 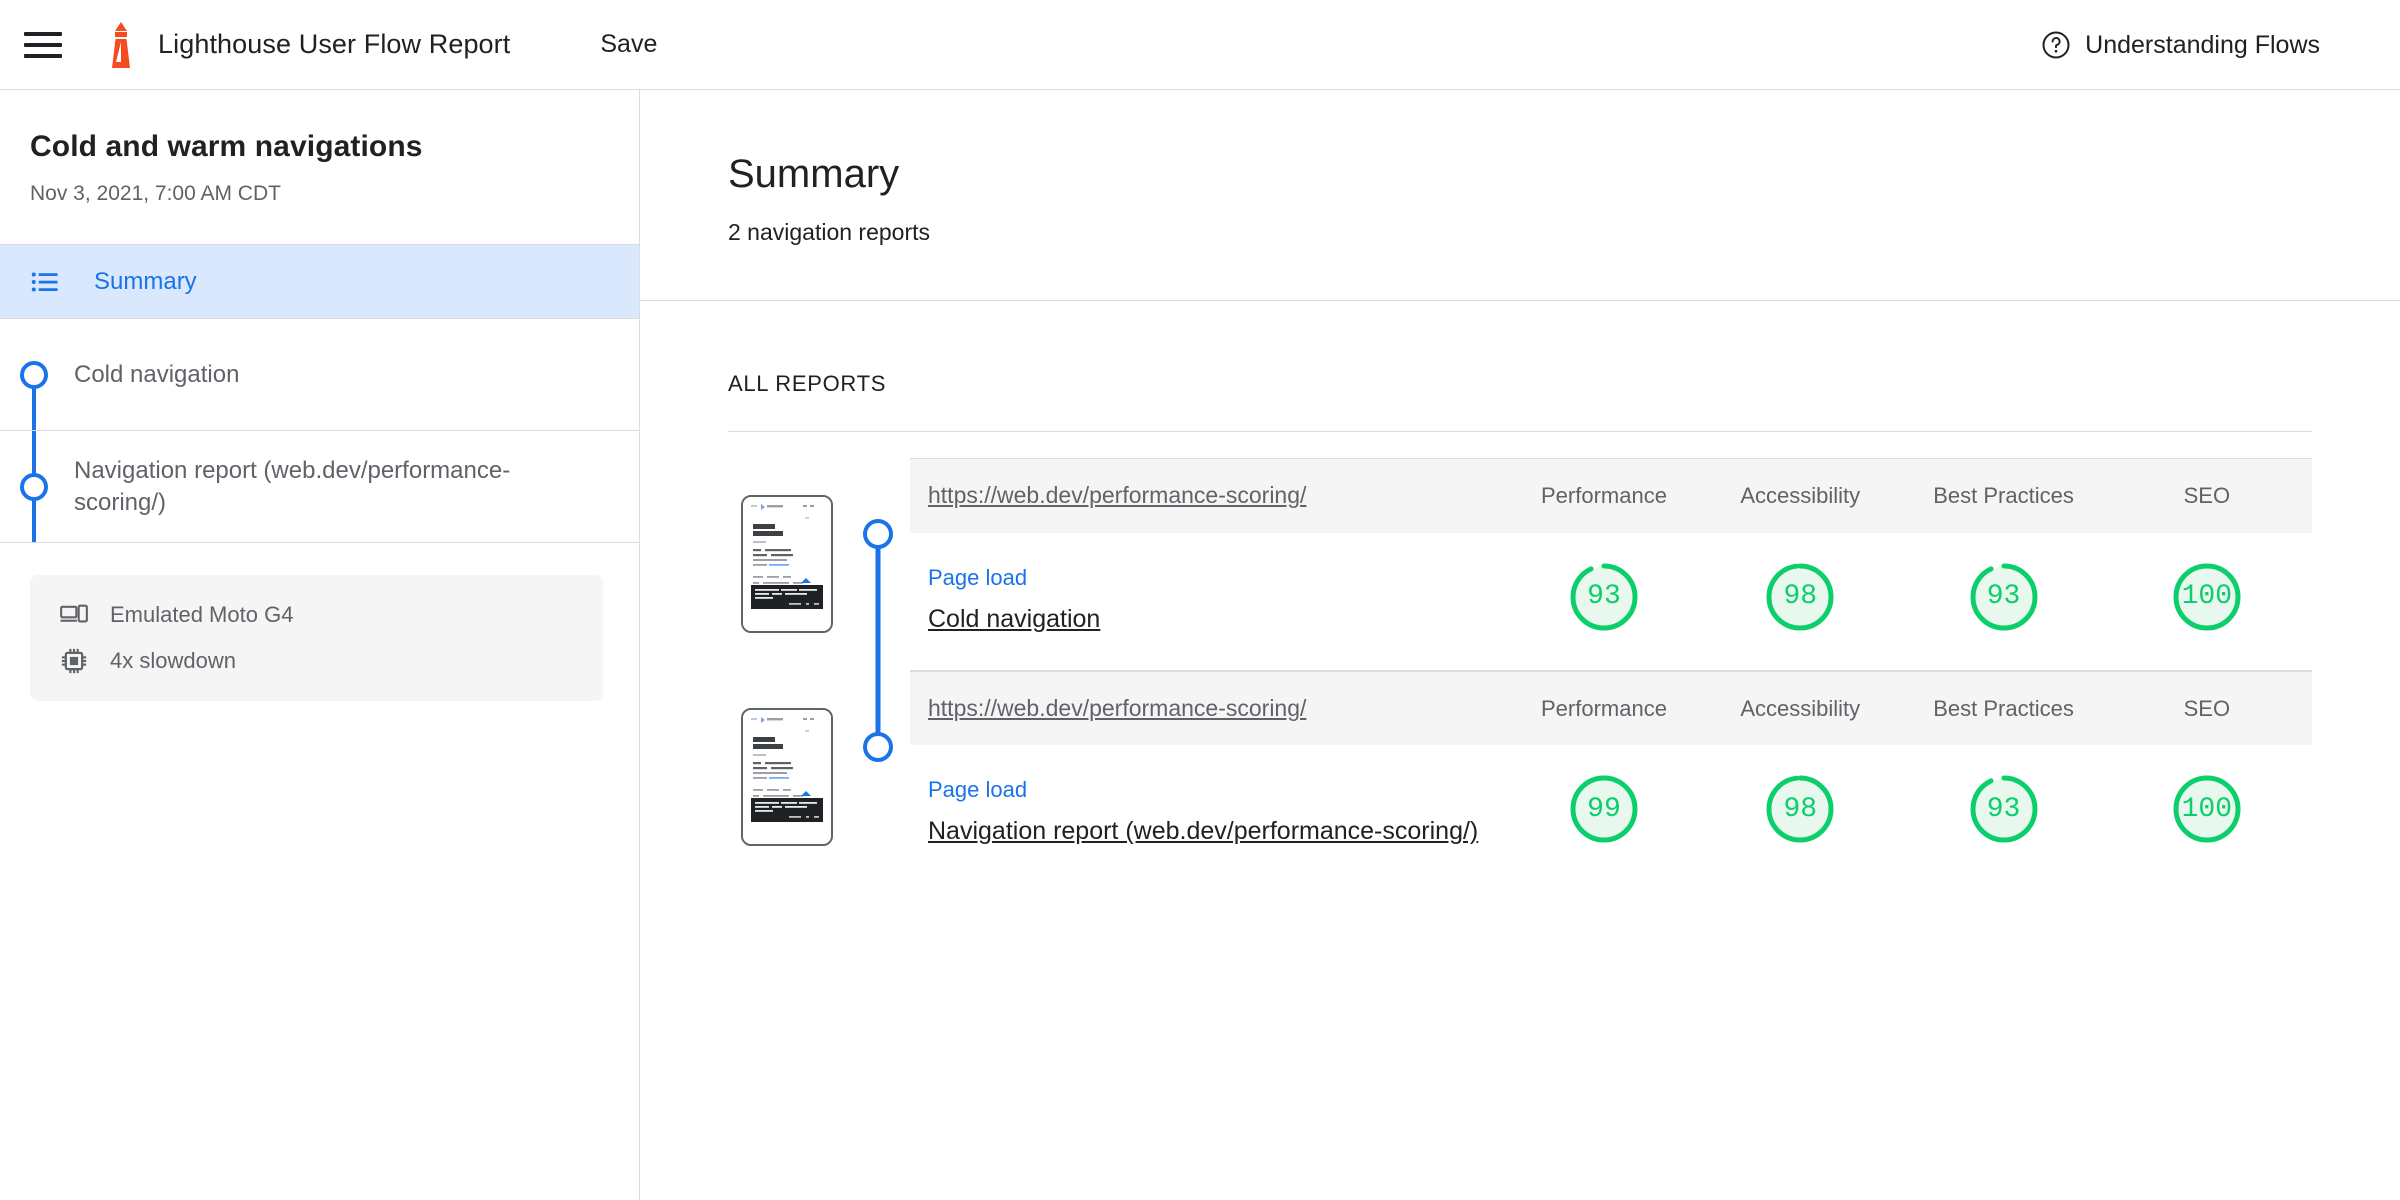 I want to click on sidebar-item-label: Cold navigation, so click(x=157, y=374).